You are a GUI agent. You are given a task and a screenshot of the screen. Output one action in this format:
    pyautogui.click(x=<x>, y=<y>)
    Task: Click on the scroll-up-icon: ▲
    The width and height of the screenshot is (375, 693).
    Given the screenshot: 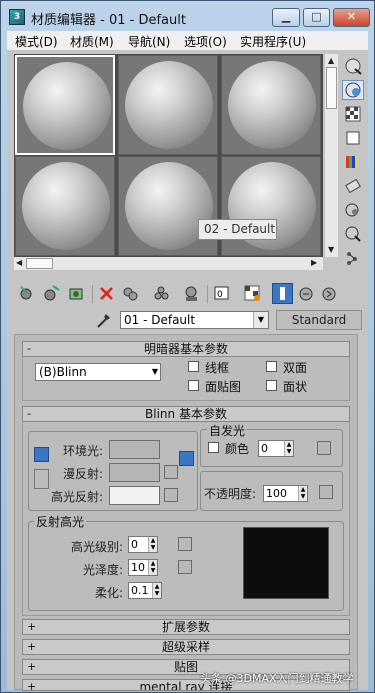 What is the action you would take?
    pyautogui.click(x=331, y=60)
    